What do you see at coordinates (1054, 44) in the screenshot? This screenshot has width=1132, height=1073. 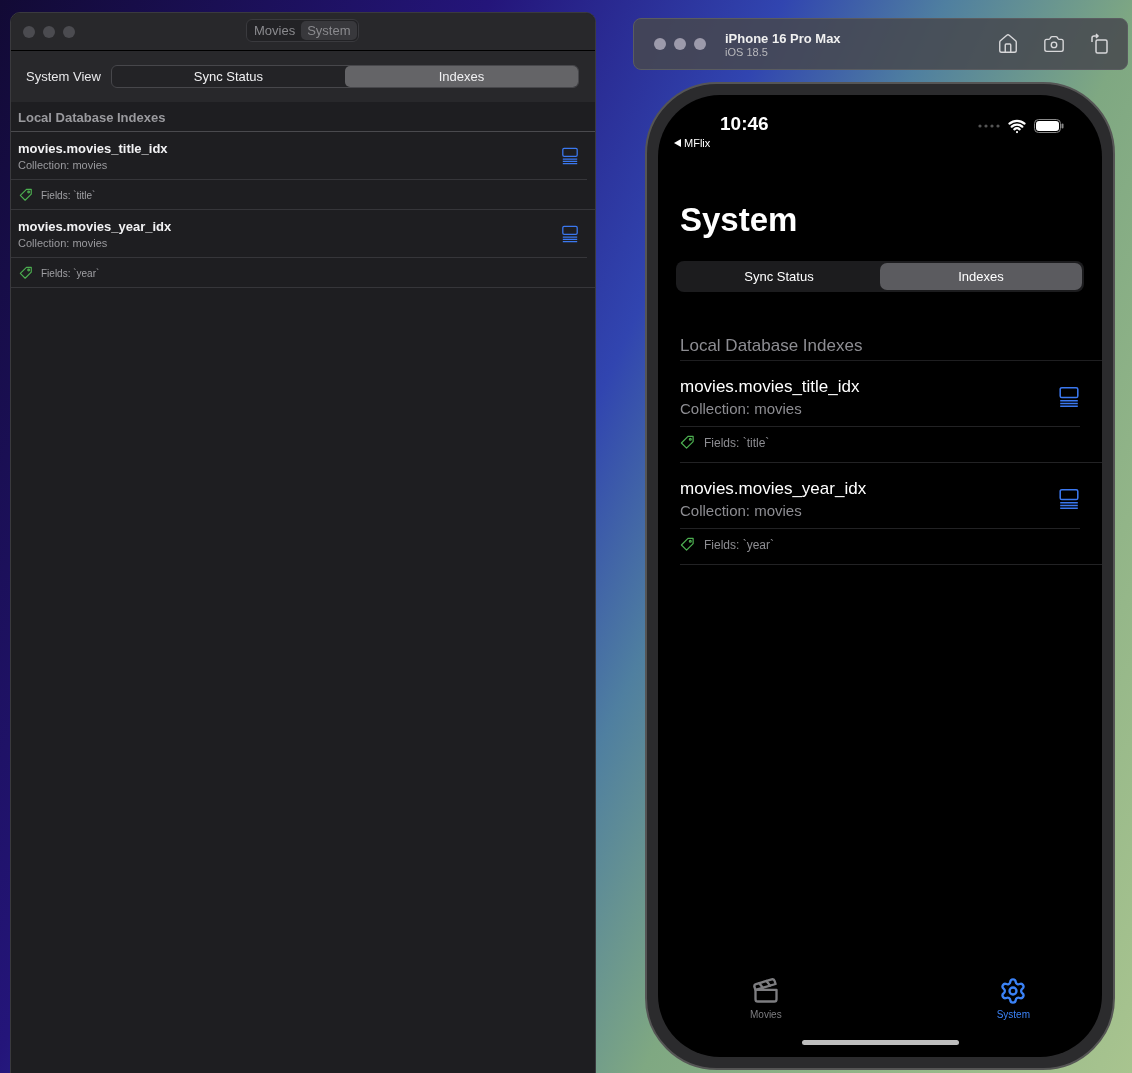 I see `camera-icon` at bounding box center [1054, 44].